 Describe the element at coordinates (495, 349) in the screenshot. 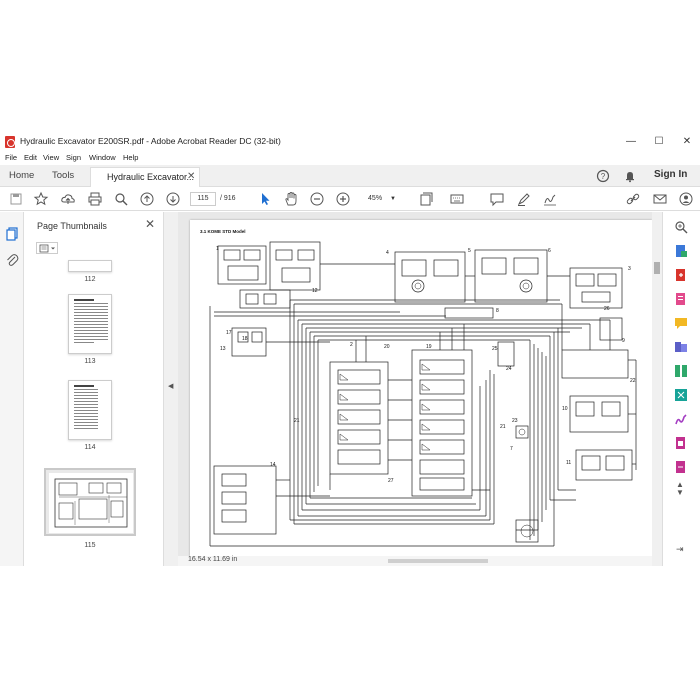

I see `callout-label: 25` at that location.